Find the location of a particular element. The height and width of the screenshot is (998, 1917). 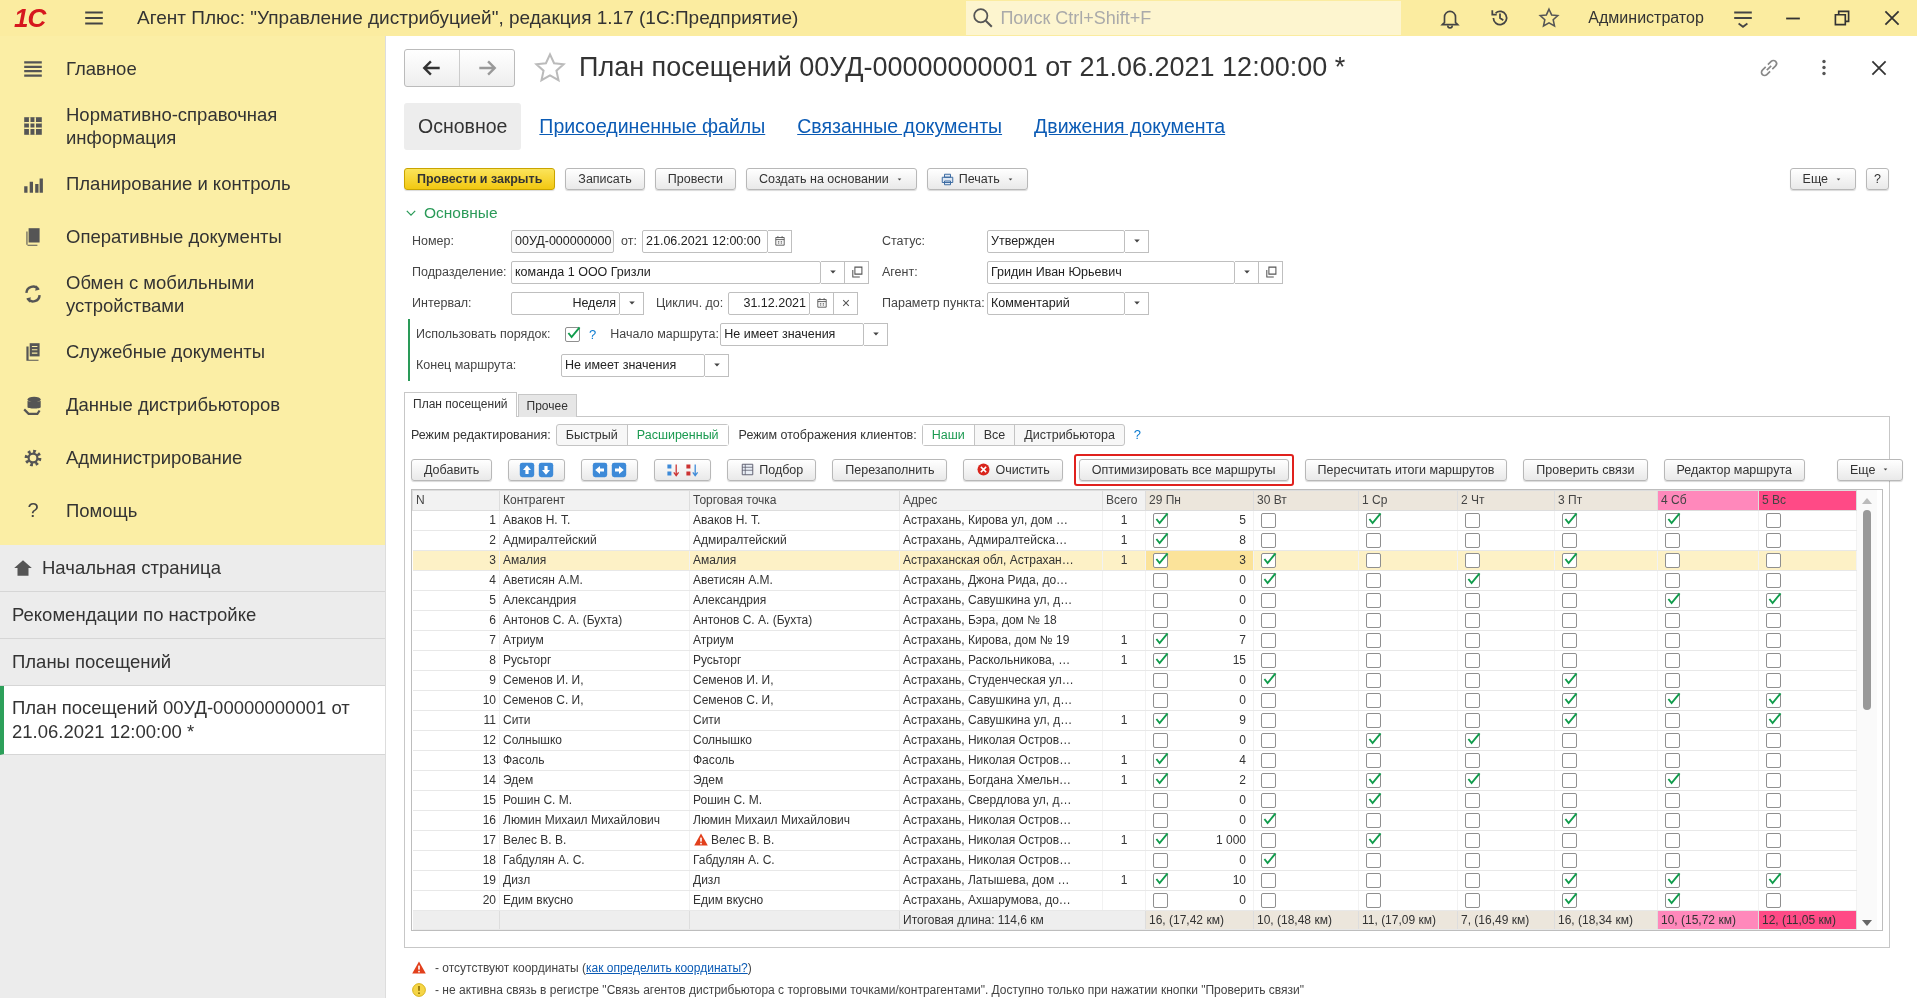

calendar-button is located at coordinates (780, 241).